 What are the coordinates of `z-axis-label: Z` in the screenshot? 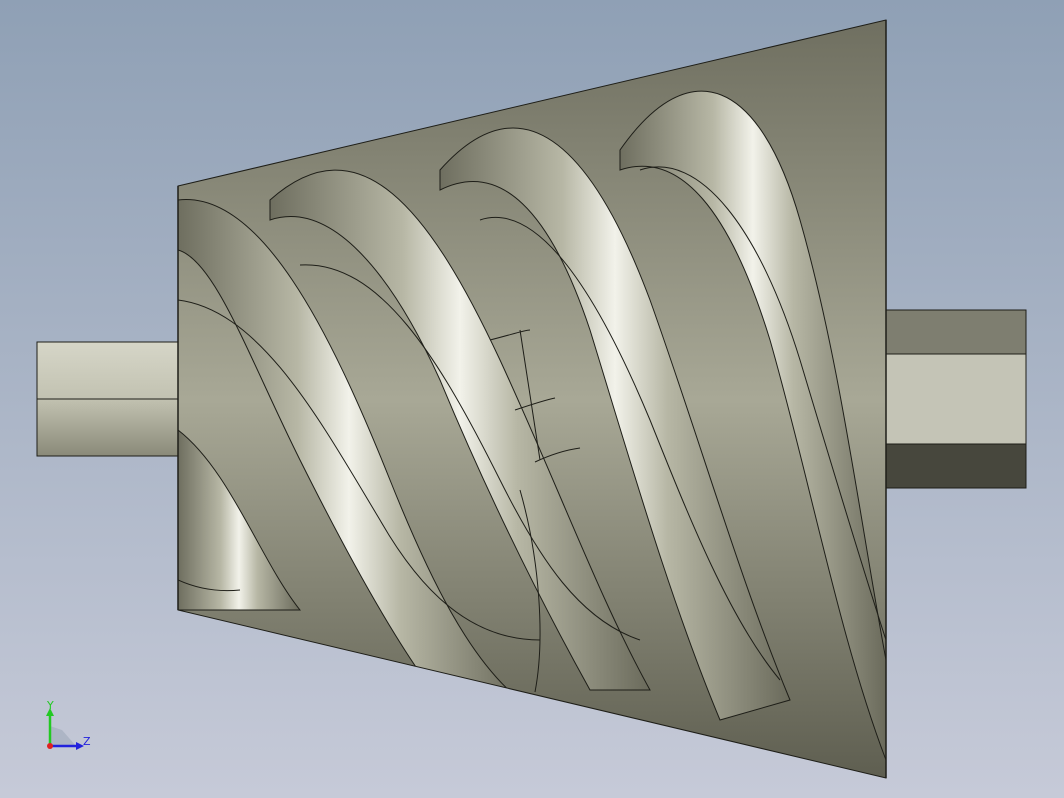 It's located at (87, 741).